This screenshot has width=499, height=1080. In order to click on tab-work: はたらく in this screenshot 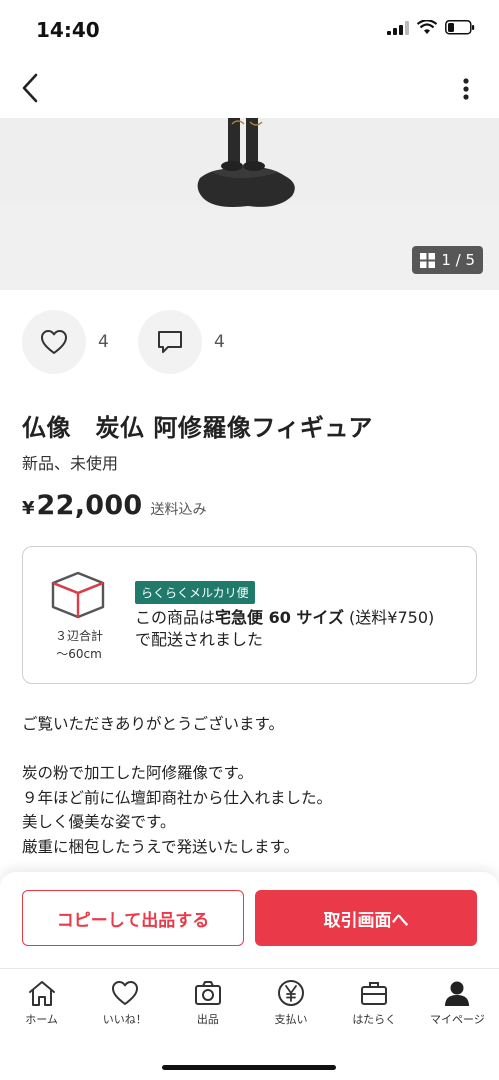, I will do `click(374, 1000)`.